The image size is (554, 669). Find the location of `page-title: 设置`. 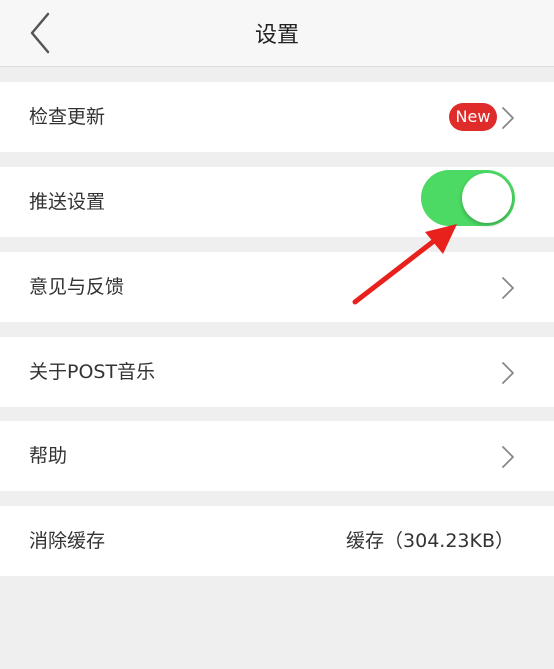

page-title: 设置 is located at coordinates (276, 35).